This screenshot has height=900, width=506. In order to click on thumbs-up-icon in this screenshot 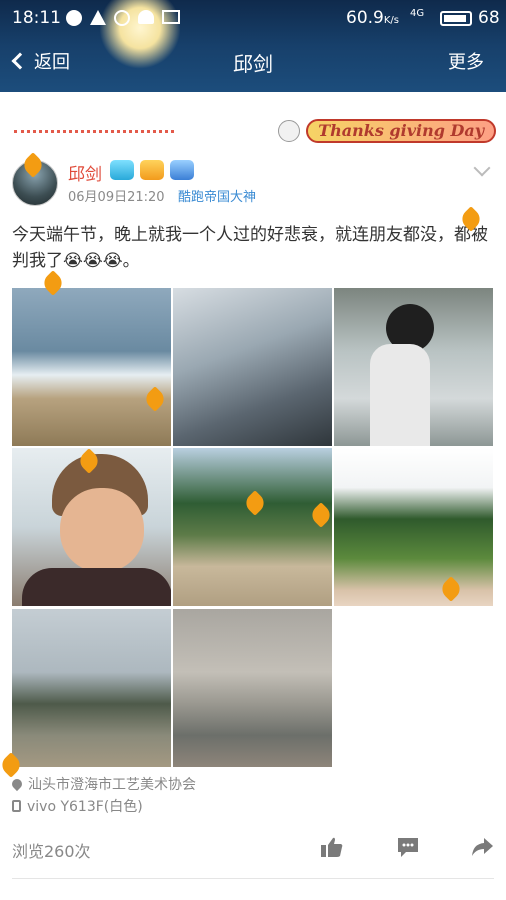, I will do `click(332, 847)`.